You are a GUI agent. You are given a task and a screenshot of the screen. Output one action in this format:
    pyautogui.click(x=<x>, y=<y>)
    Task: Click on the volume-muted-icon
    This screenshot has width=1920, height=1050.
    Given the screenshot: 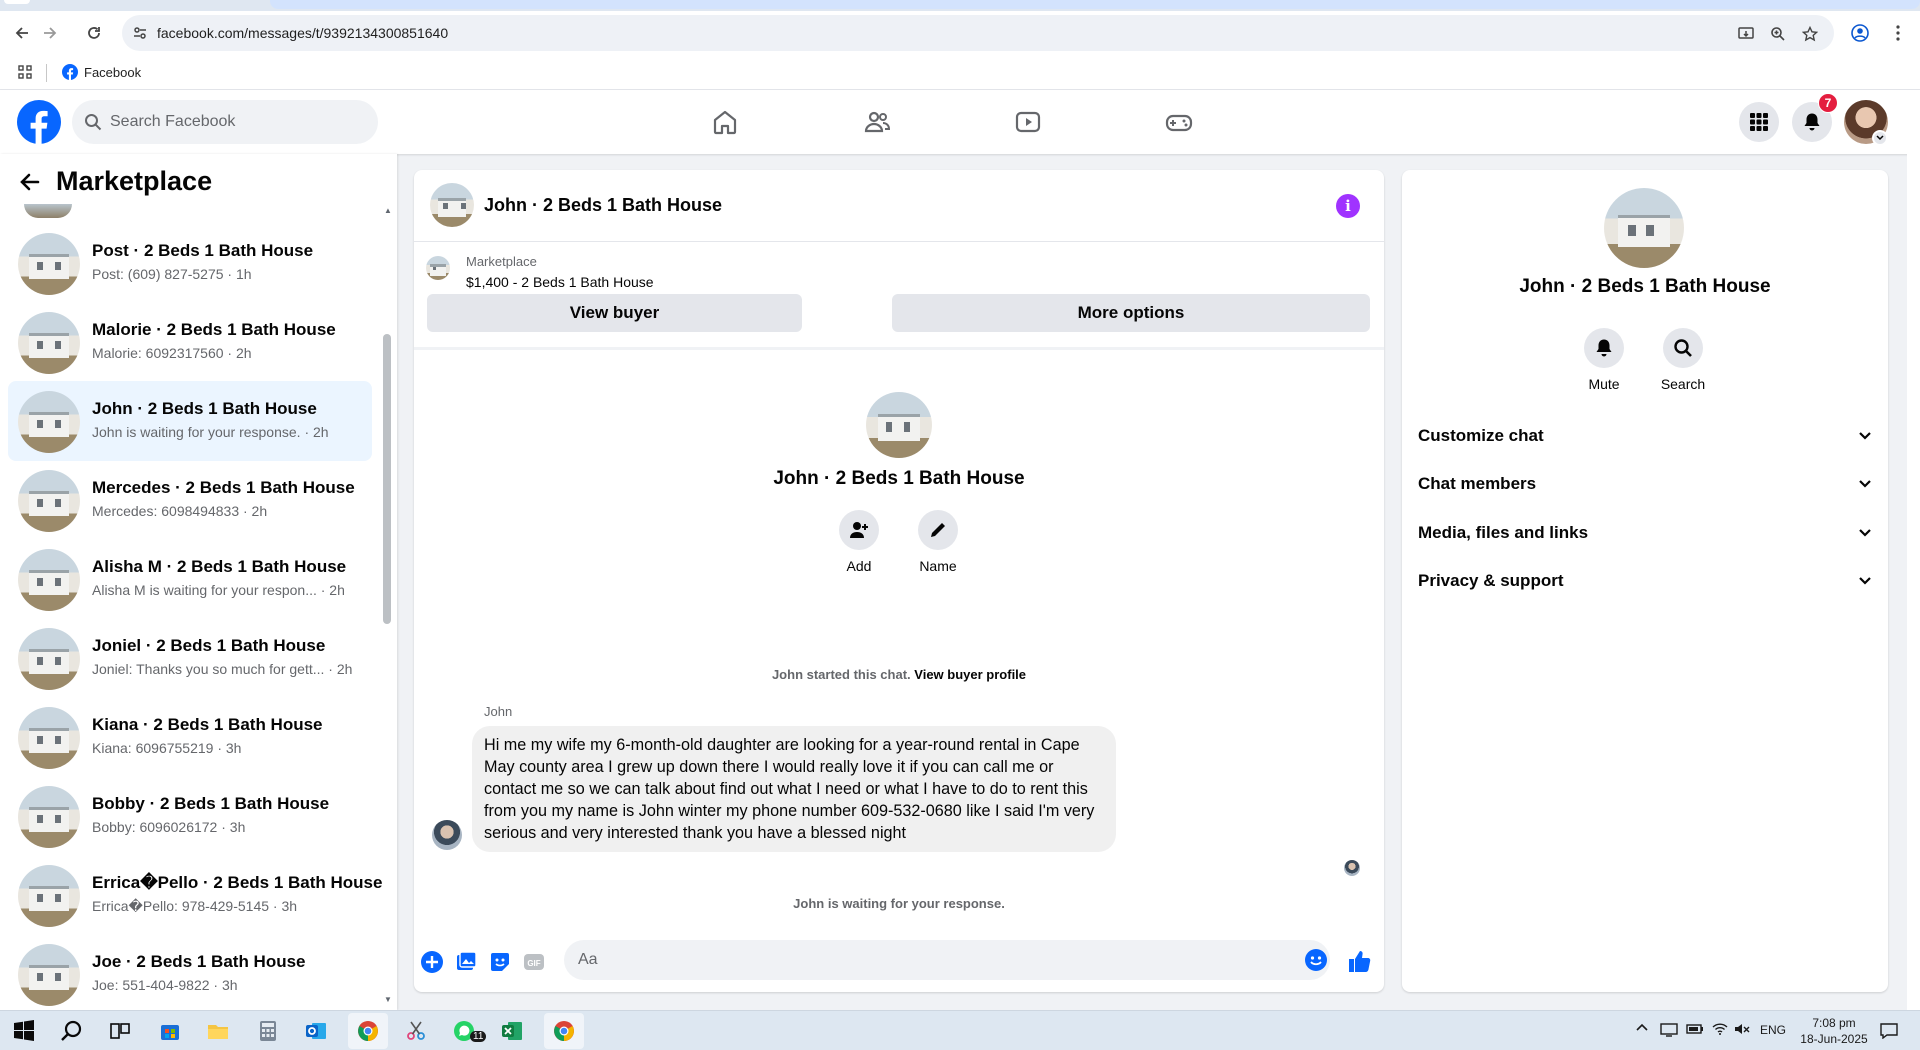 What is the action you would take?
    pyautogui.click(x=1742, y=1029)
    